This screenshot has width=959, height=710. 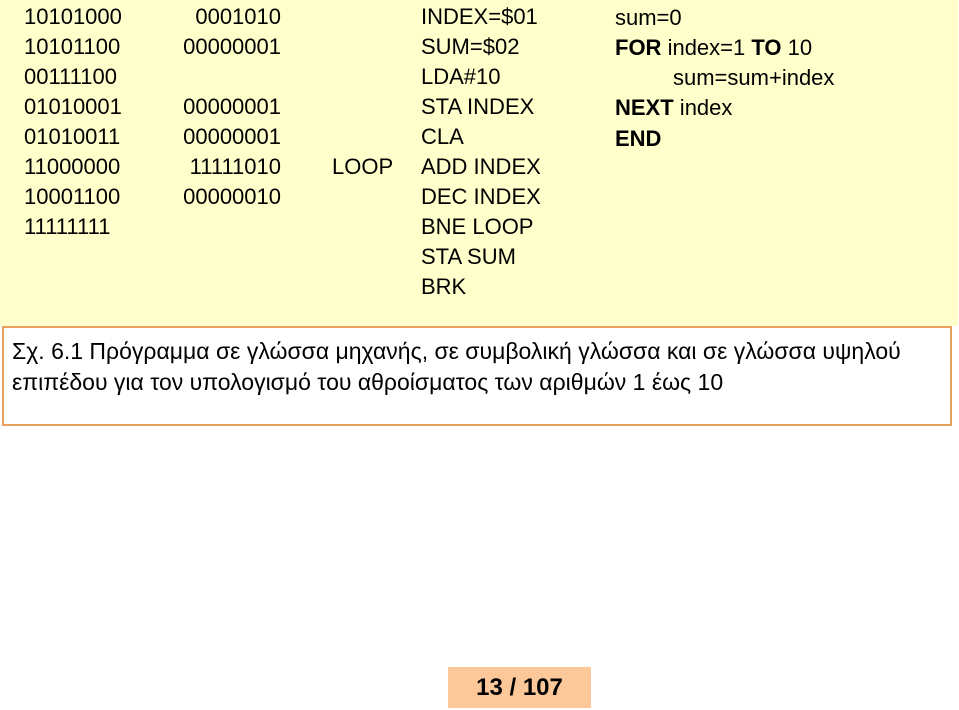 I want to click on machine-code-1: 01010001, so click(x=73, y=106).